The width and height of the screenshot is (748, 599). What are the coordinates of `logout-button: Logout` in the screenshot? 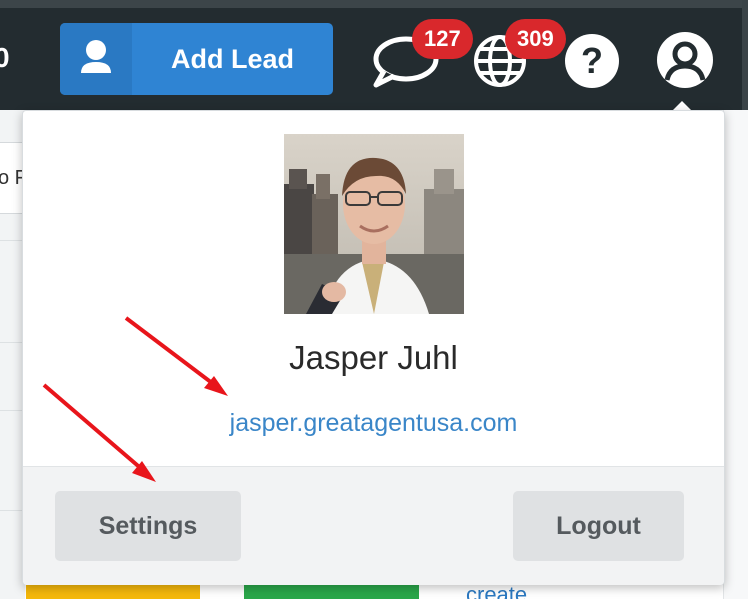 It's located at (598, 526).